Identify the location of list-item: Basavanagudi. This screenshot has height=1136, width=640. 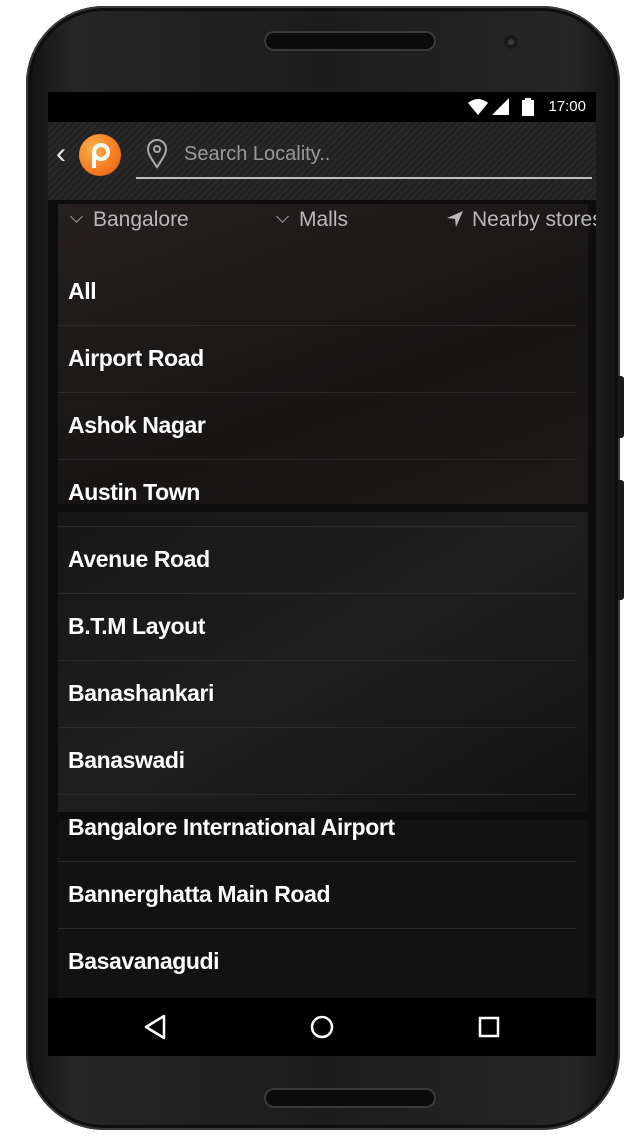
(317, 961).